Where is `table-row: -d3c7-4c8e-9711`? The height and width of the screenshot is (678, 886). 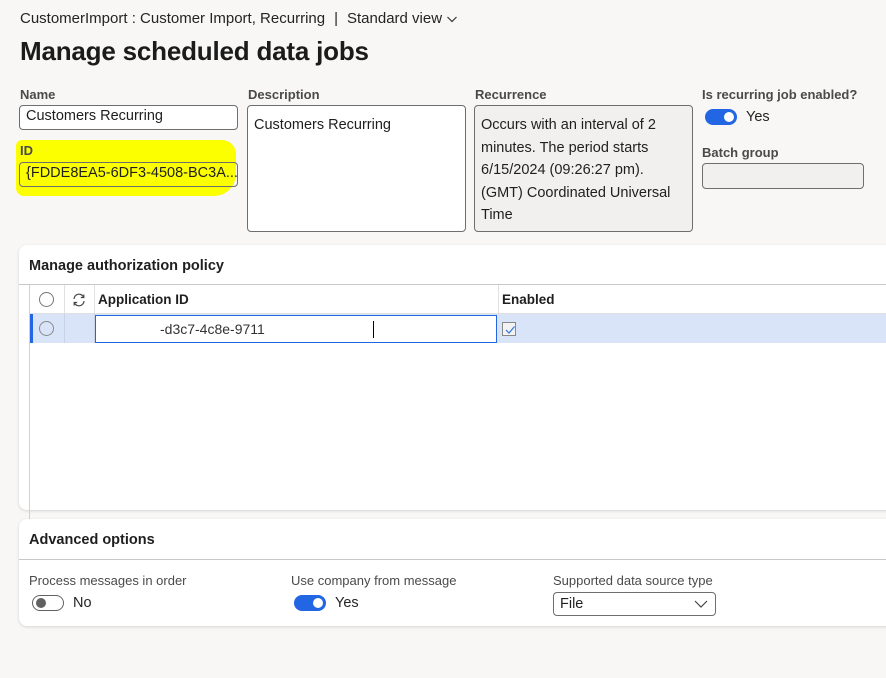 table-row: -d3c7-4c8e-9711 is located at coordinates (458, 328).